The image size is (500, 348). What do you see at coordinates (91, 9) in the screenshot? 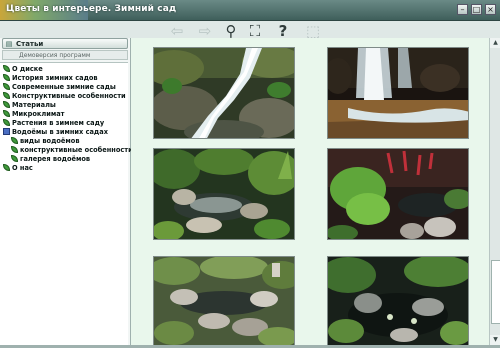
I see `window-title: Цветы в интерьере. Зимний сад` at bounding box center [91, 9].